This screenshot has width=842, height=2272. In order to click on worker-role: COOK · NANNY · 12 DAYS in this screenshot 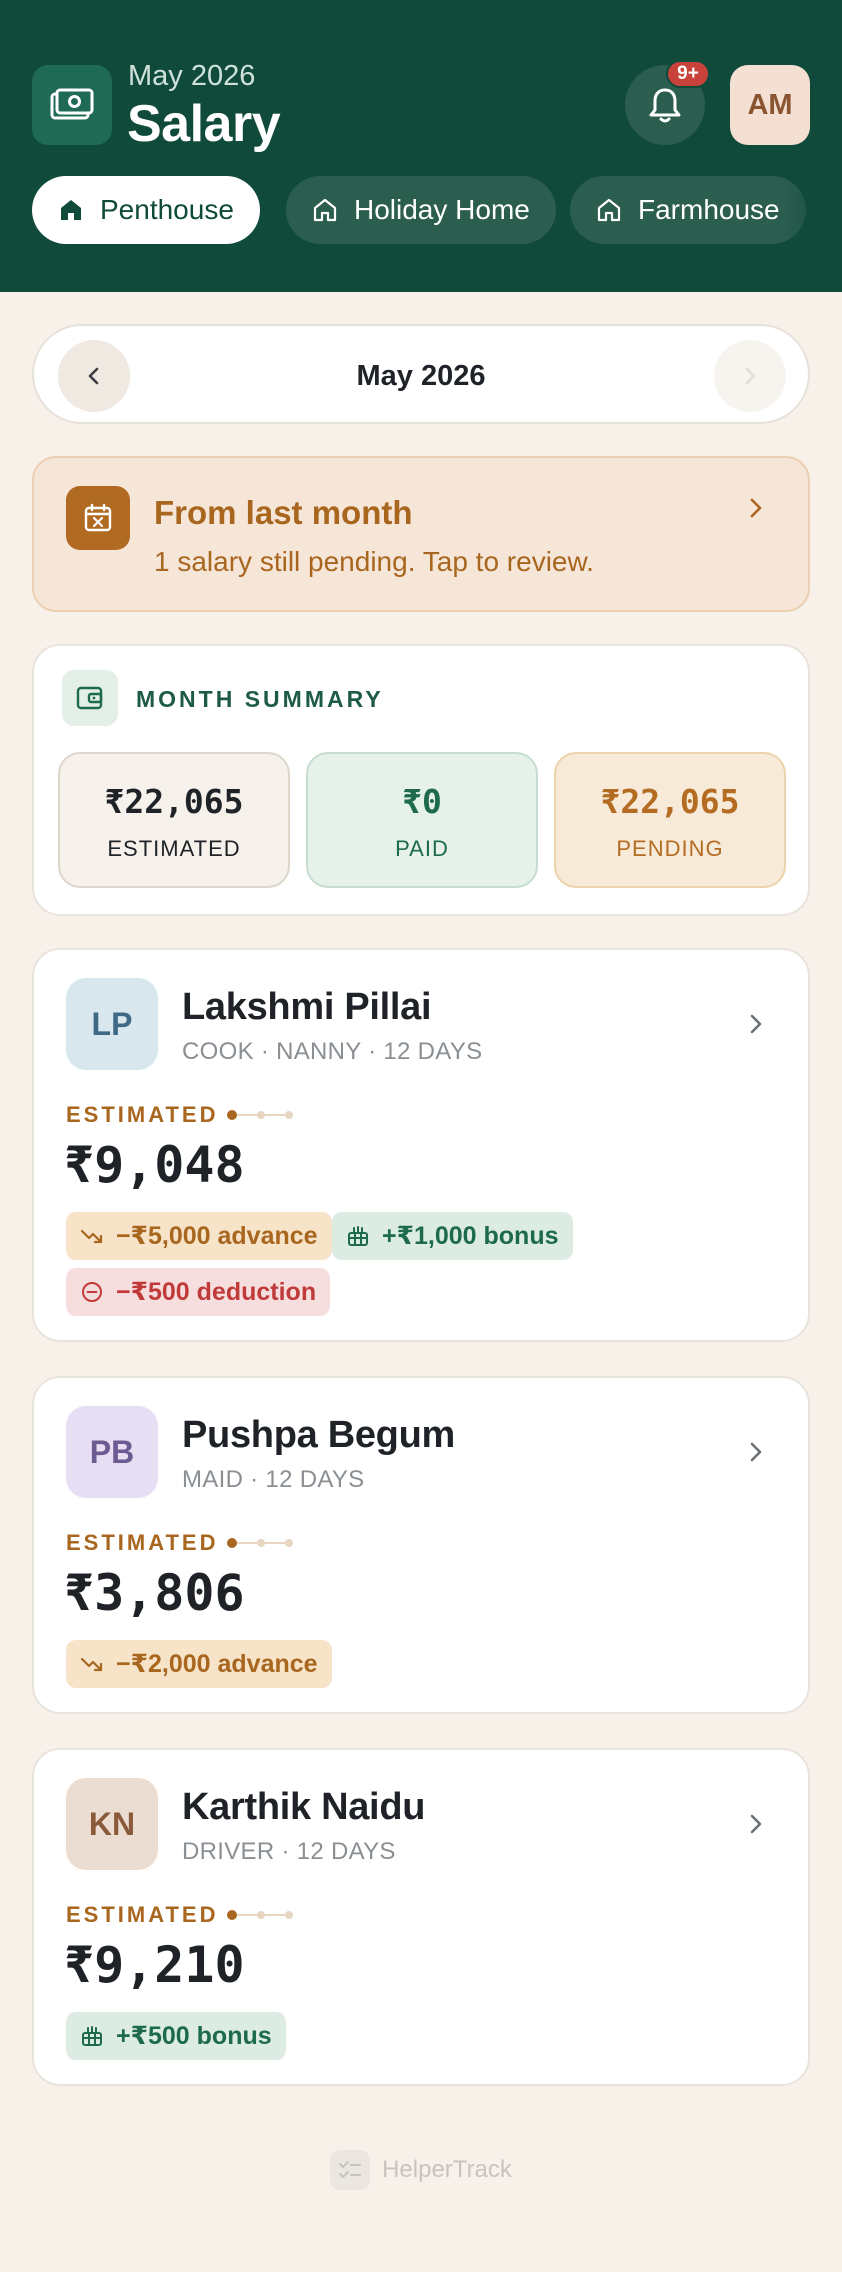, I will do `click(332, 1051)`.